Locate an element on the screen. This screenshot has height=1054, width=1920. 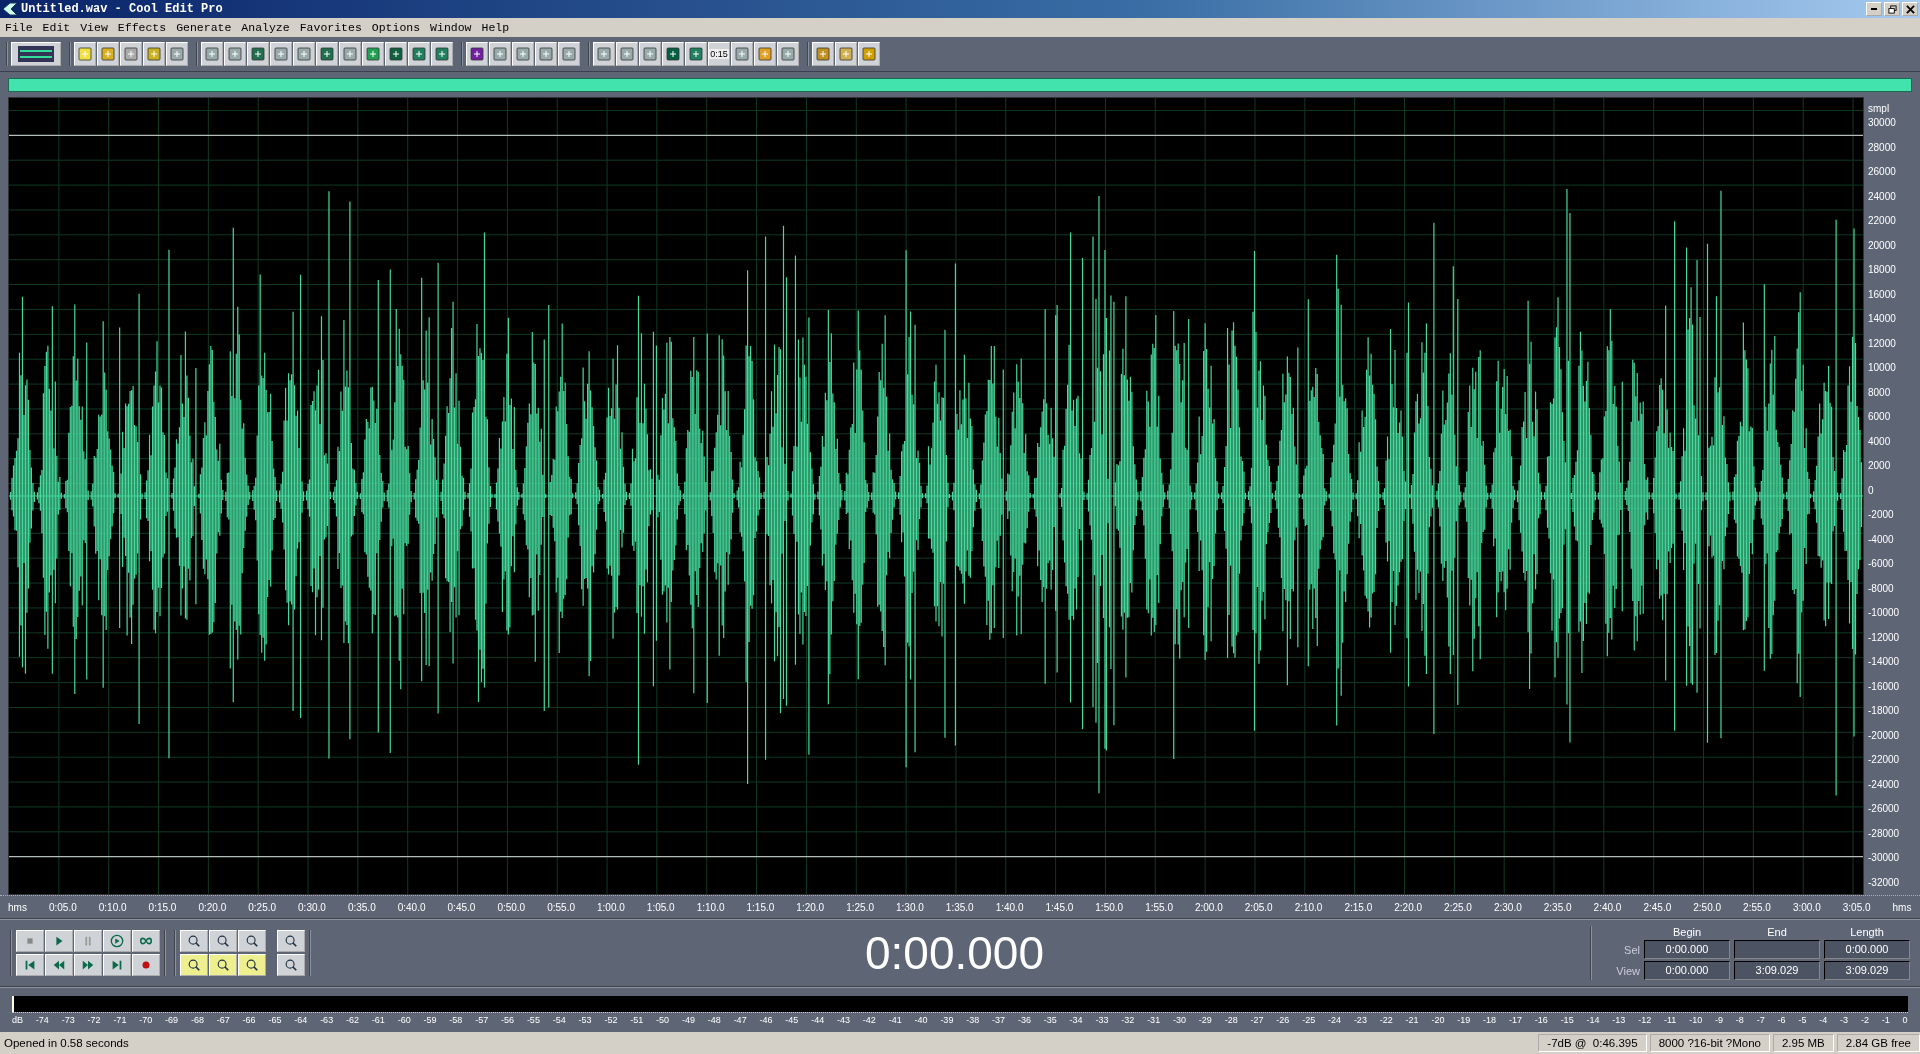
amplitude-tick-label: -26000 is located at coordinates (1884, 809).